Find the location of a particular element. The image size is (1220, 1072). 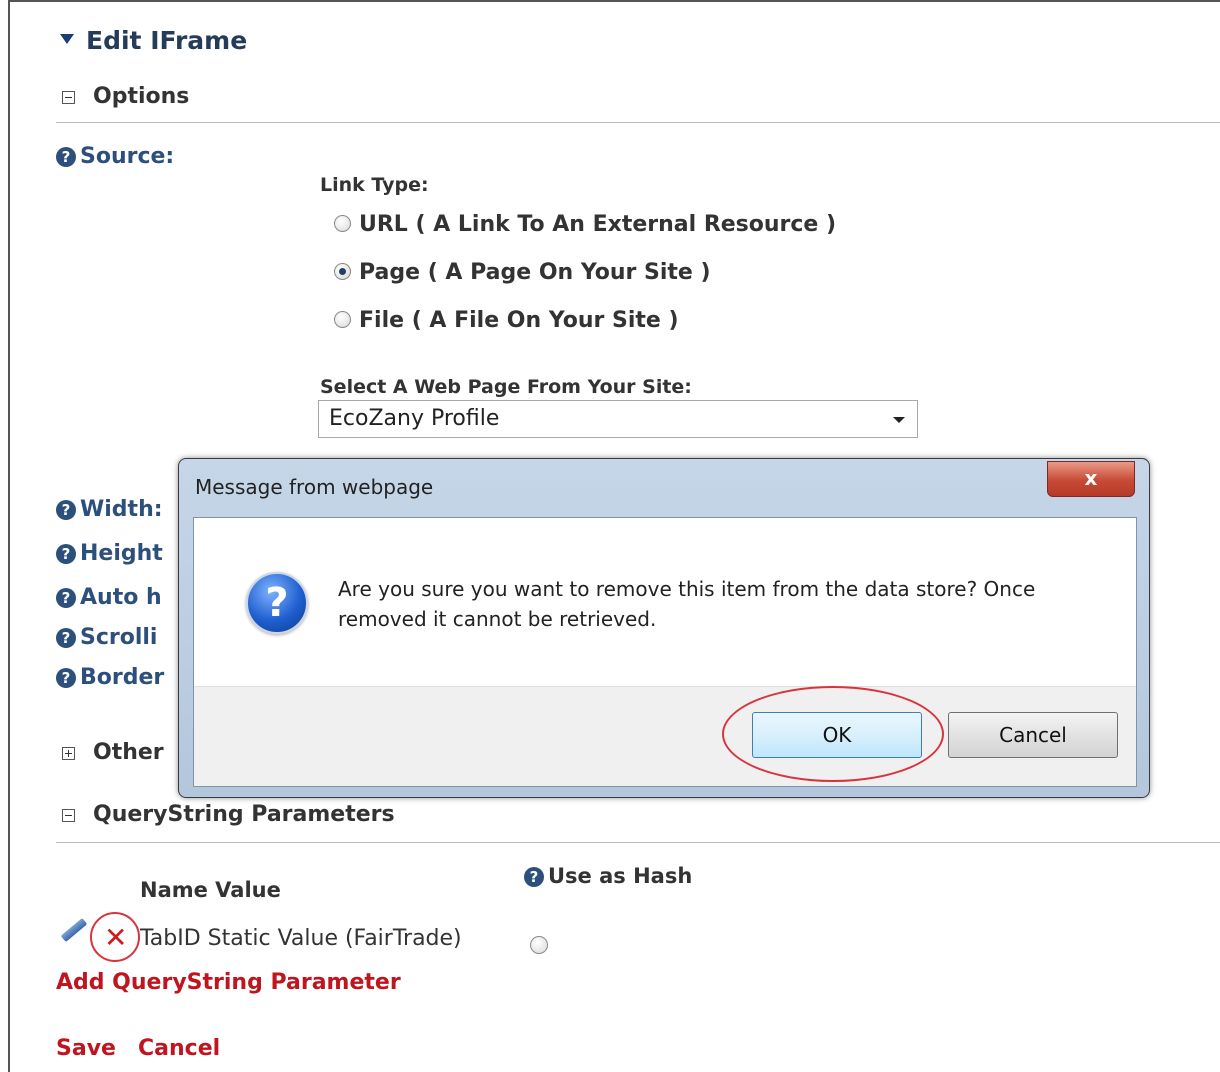

name-value-header: Name Value is located at coordinates (210, 890).